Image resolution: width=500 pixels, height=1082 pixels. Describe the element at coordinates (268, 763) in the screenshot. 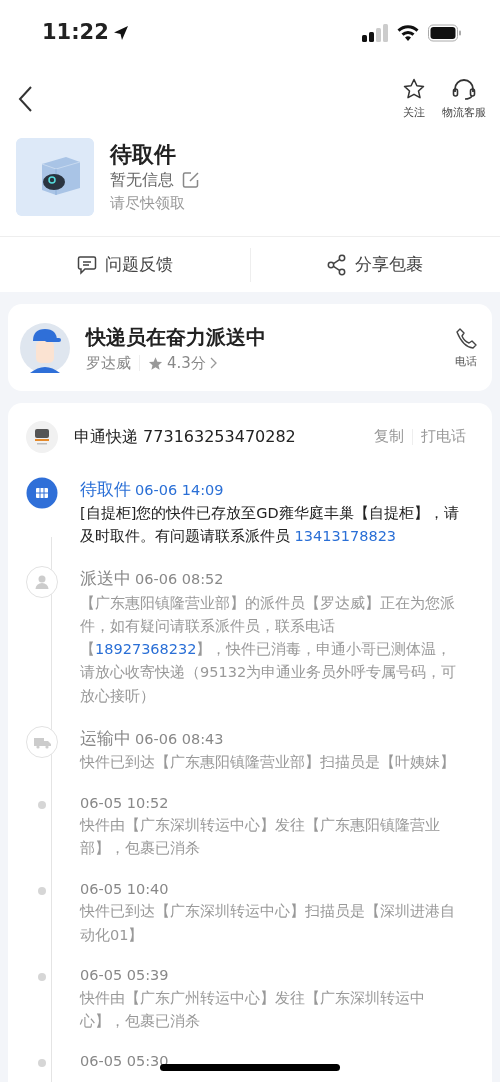

I see `event-description: 快件已到达【广东惠阳镇隆营业部】扫描员是【叶姨妹】` at that location.